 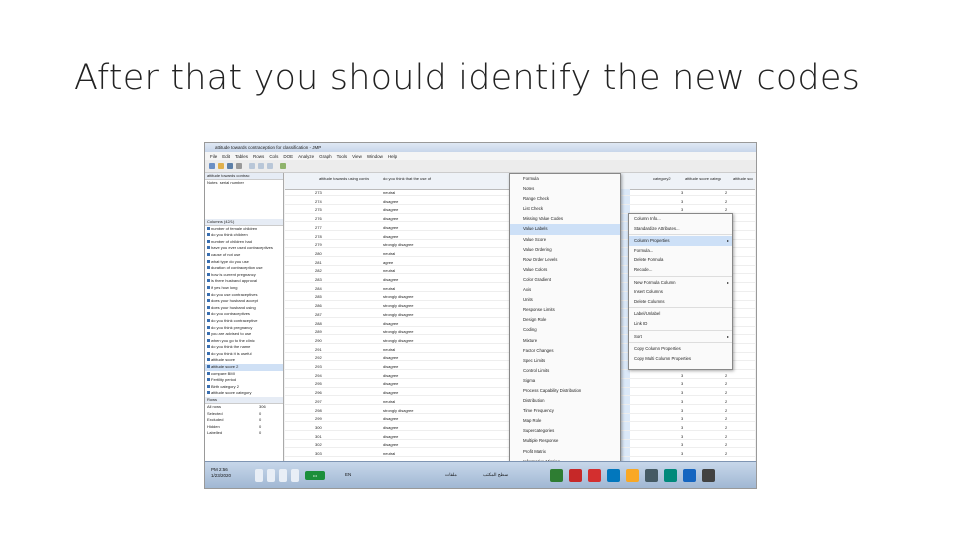 I want to click on show-desktop-icon, so click(x=259, y=475).